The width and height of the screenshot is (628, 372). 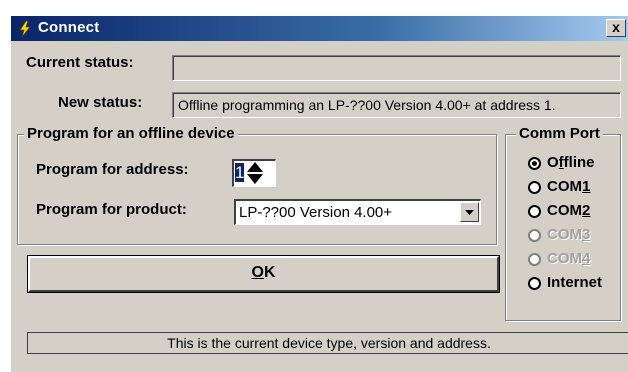 I want to click on comm-port-group-title: Comm Port, so click(x=559, y=133).